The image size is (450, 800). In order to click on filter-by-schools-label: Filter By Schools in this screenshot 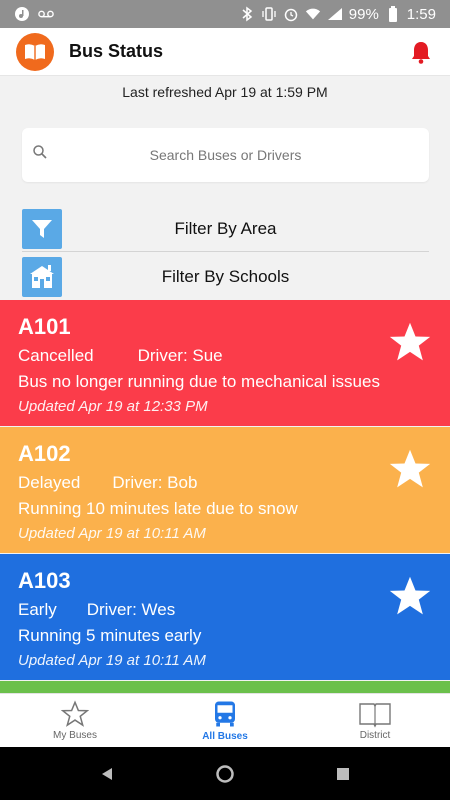, I will do `click(225, 276)`.